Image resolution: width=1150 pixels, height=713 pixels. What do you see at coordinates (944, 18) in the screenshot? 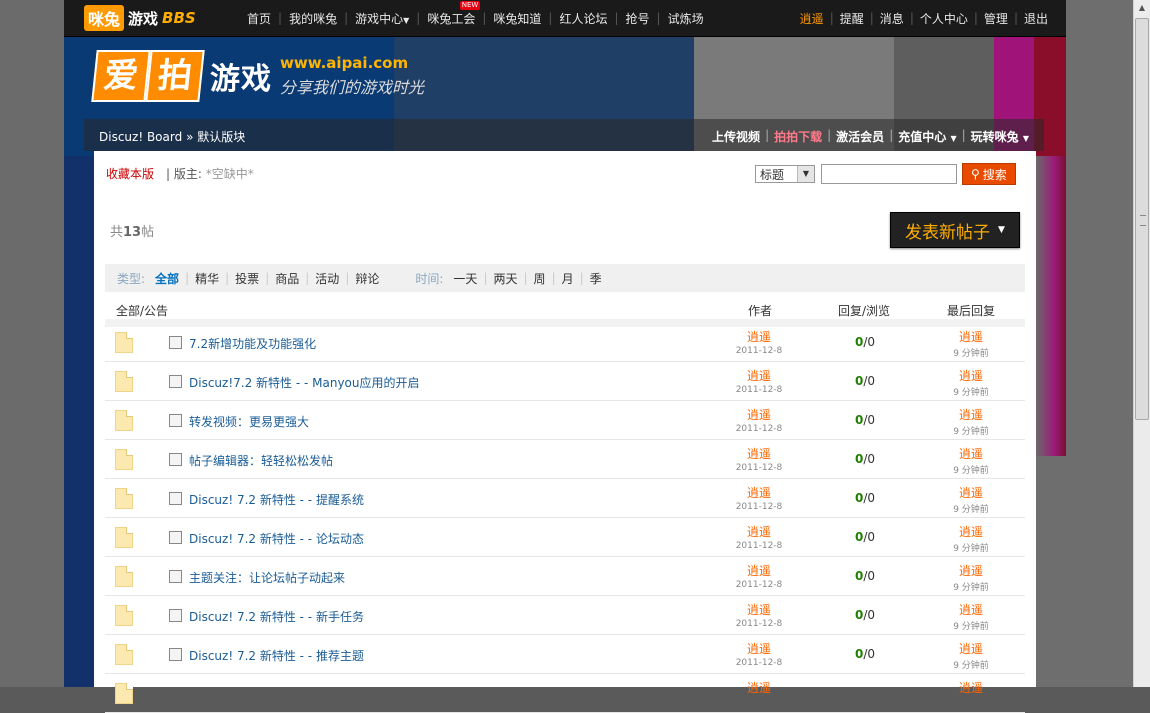
I see `nav-user-center: 个人中心` at bounding box center [944, 18].